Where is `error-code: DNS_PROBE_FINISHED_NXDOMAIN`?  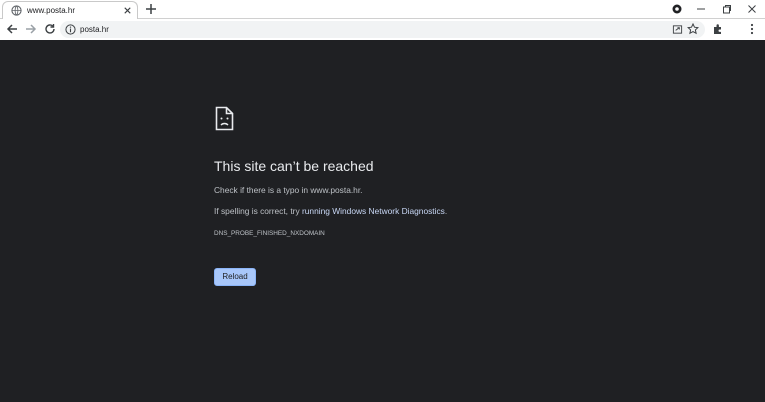 error-code: DNS_PROBE_FINISHED_NXDOMAIN is located at coordinates (269, 233).